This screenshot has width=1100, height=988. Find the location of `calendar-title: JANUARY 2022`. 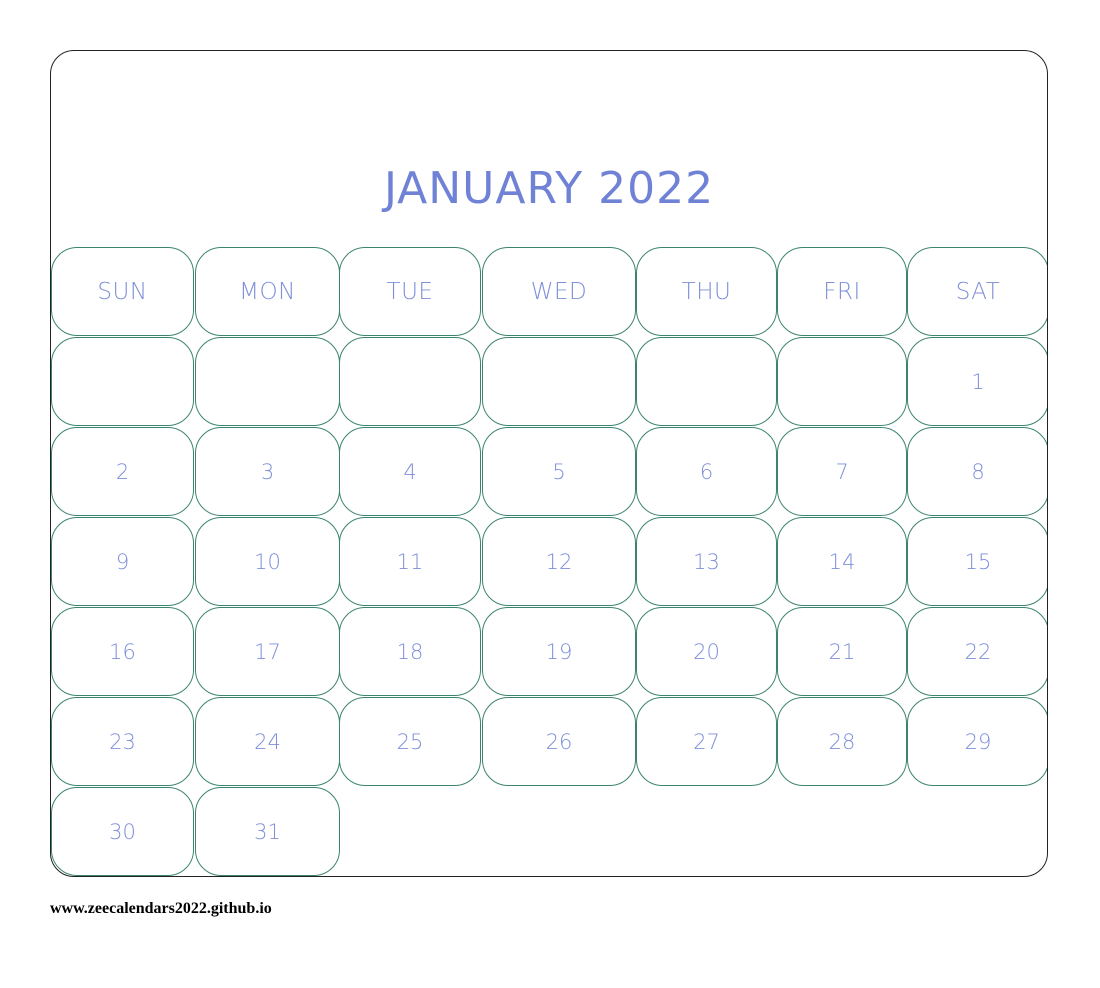

calendar-title: JANUARY 2022 is located at coordinates (549, 188).